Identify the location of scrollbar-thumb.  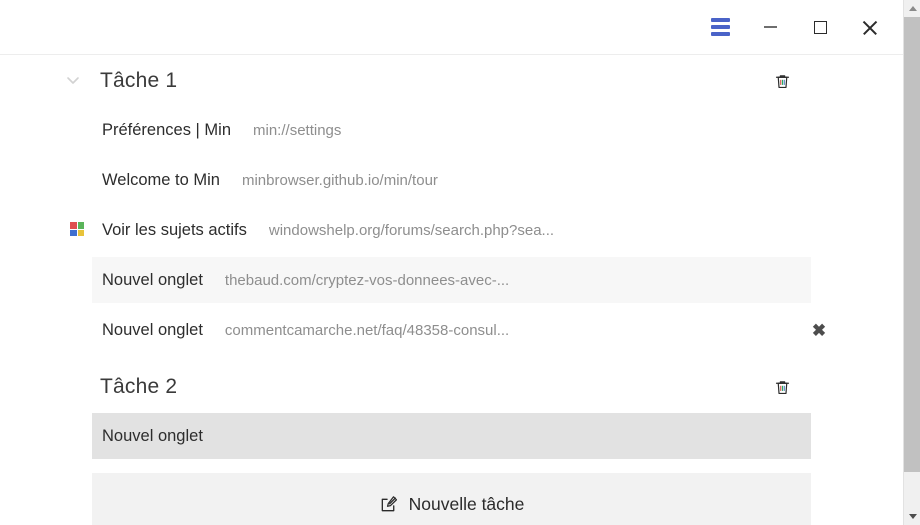
(912, 244).